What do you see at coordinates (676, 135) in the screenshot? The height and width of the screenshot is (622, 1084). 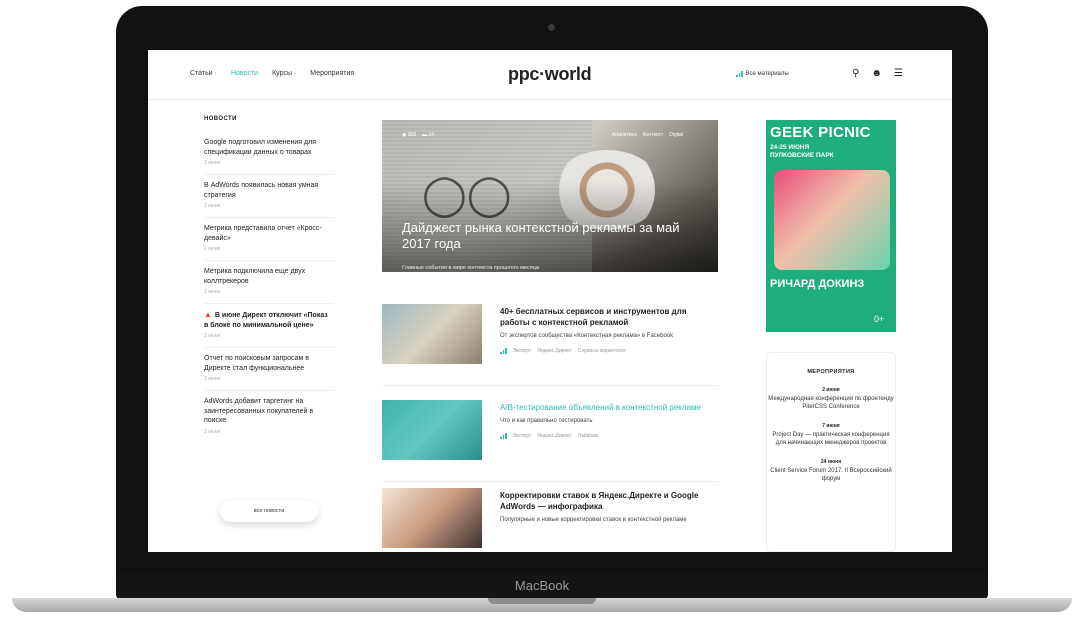 I see `hero-tag: Digital` at bounding box center [676, 135].